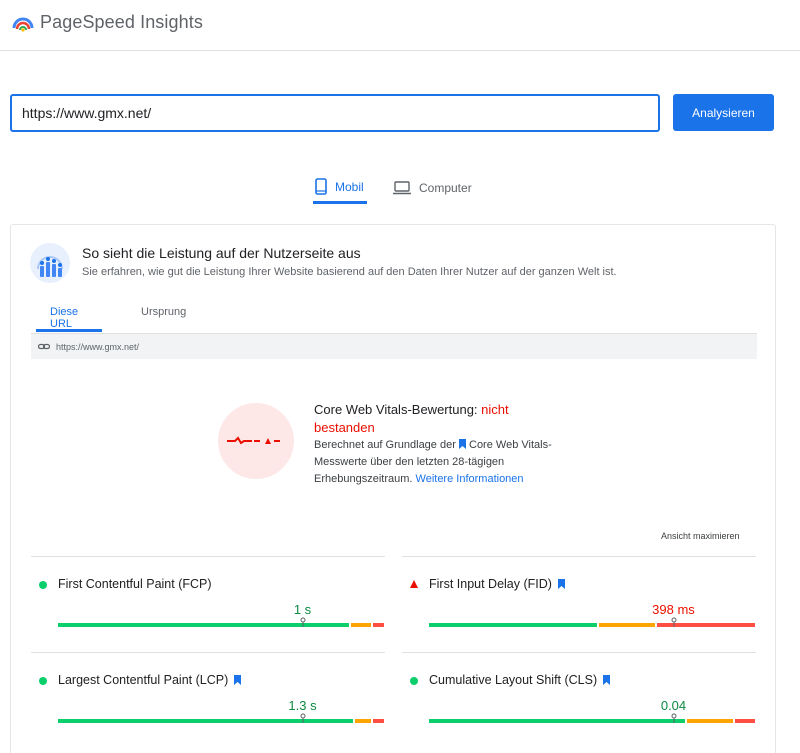  Describe the element at coordinates (414, 584) in the screenshot. I see `triangle-fail-icon` at that location.